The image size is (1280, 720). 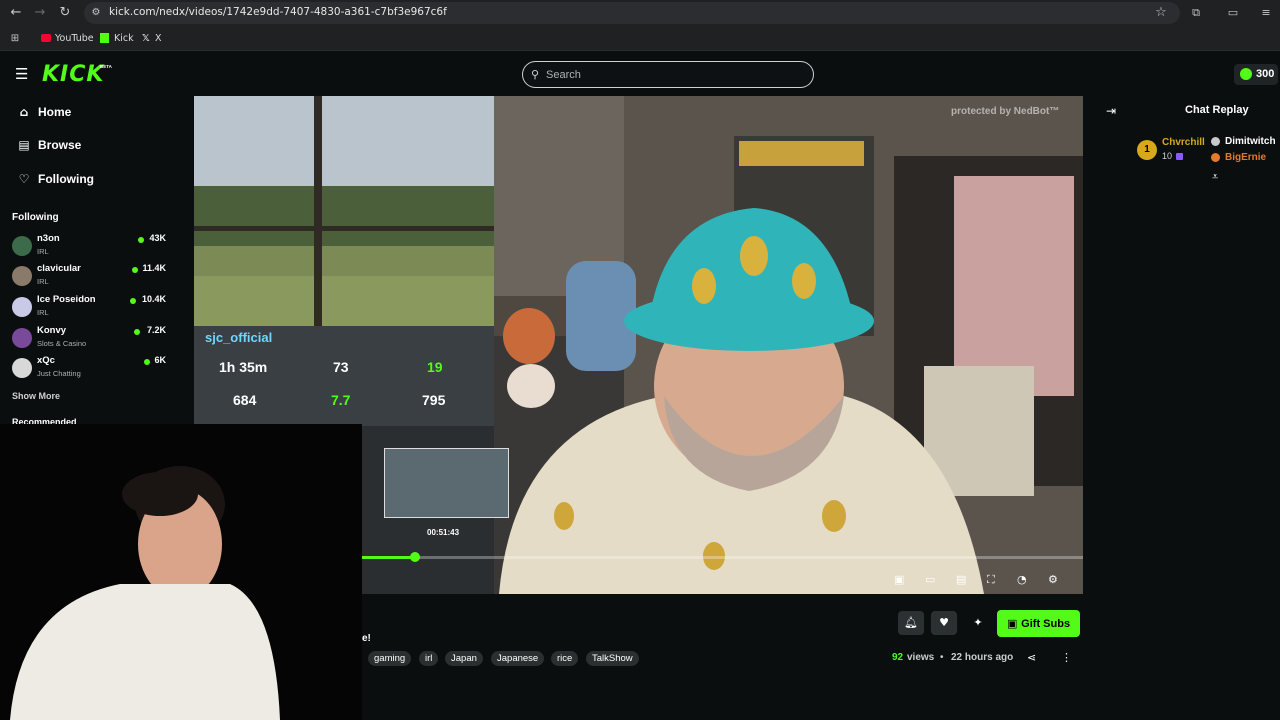 What do you see at coordinates (961, 579) in the screenshot?
I see `captions-icon: ▤` at bounding box center [961, 579].